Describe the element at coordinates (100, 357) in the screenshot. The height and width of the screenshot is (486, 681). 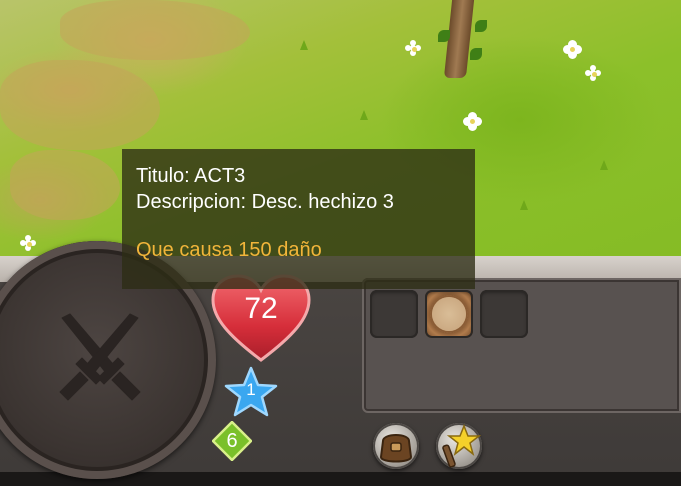
I see `crossed-swords-icon` at that location.